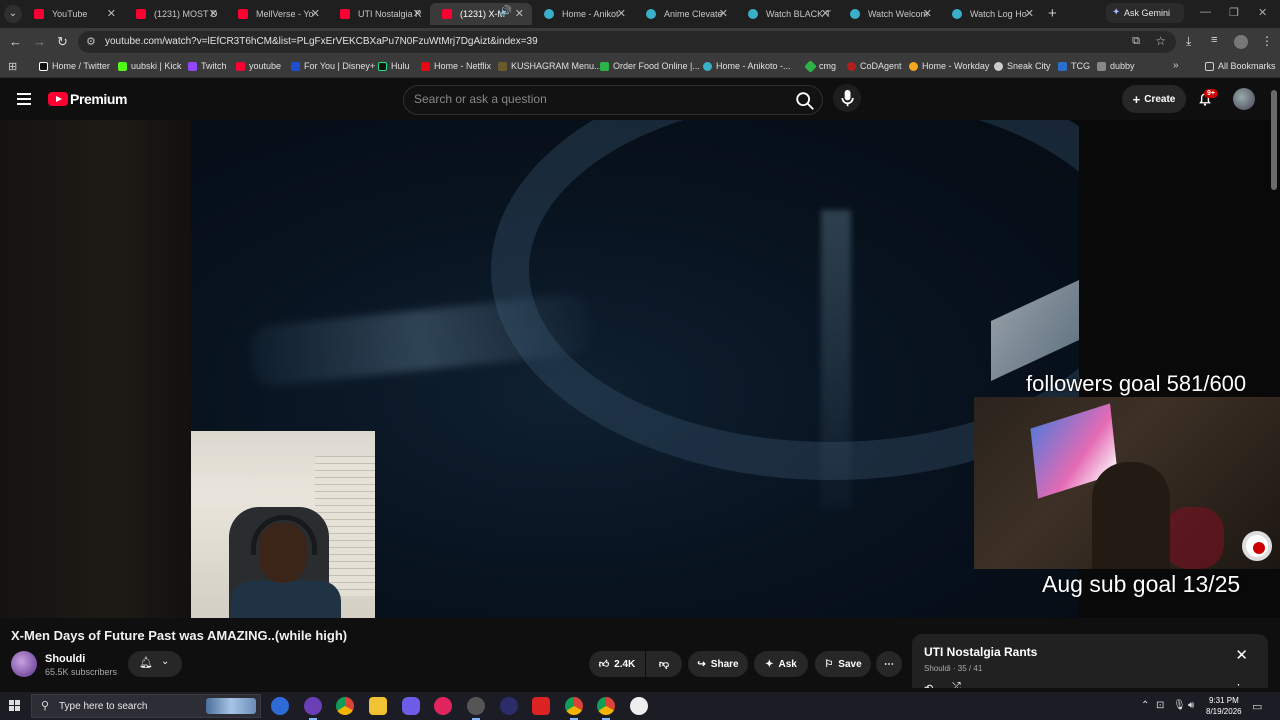  I want to click on bookmark-item: Home - Workday, so click(949, 66).